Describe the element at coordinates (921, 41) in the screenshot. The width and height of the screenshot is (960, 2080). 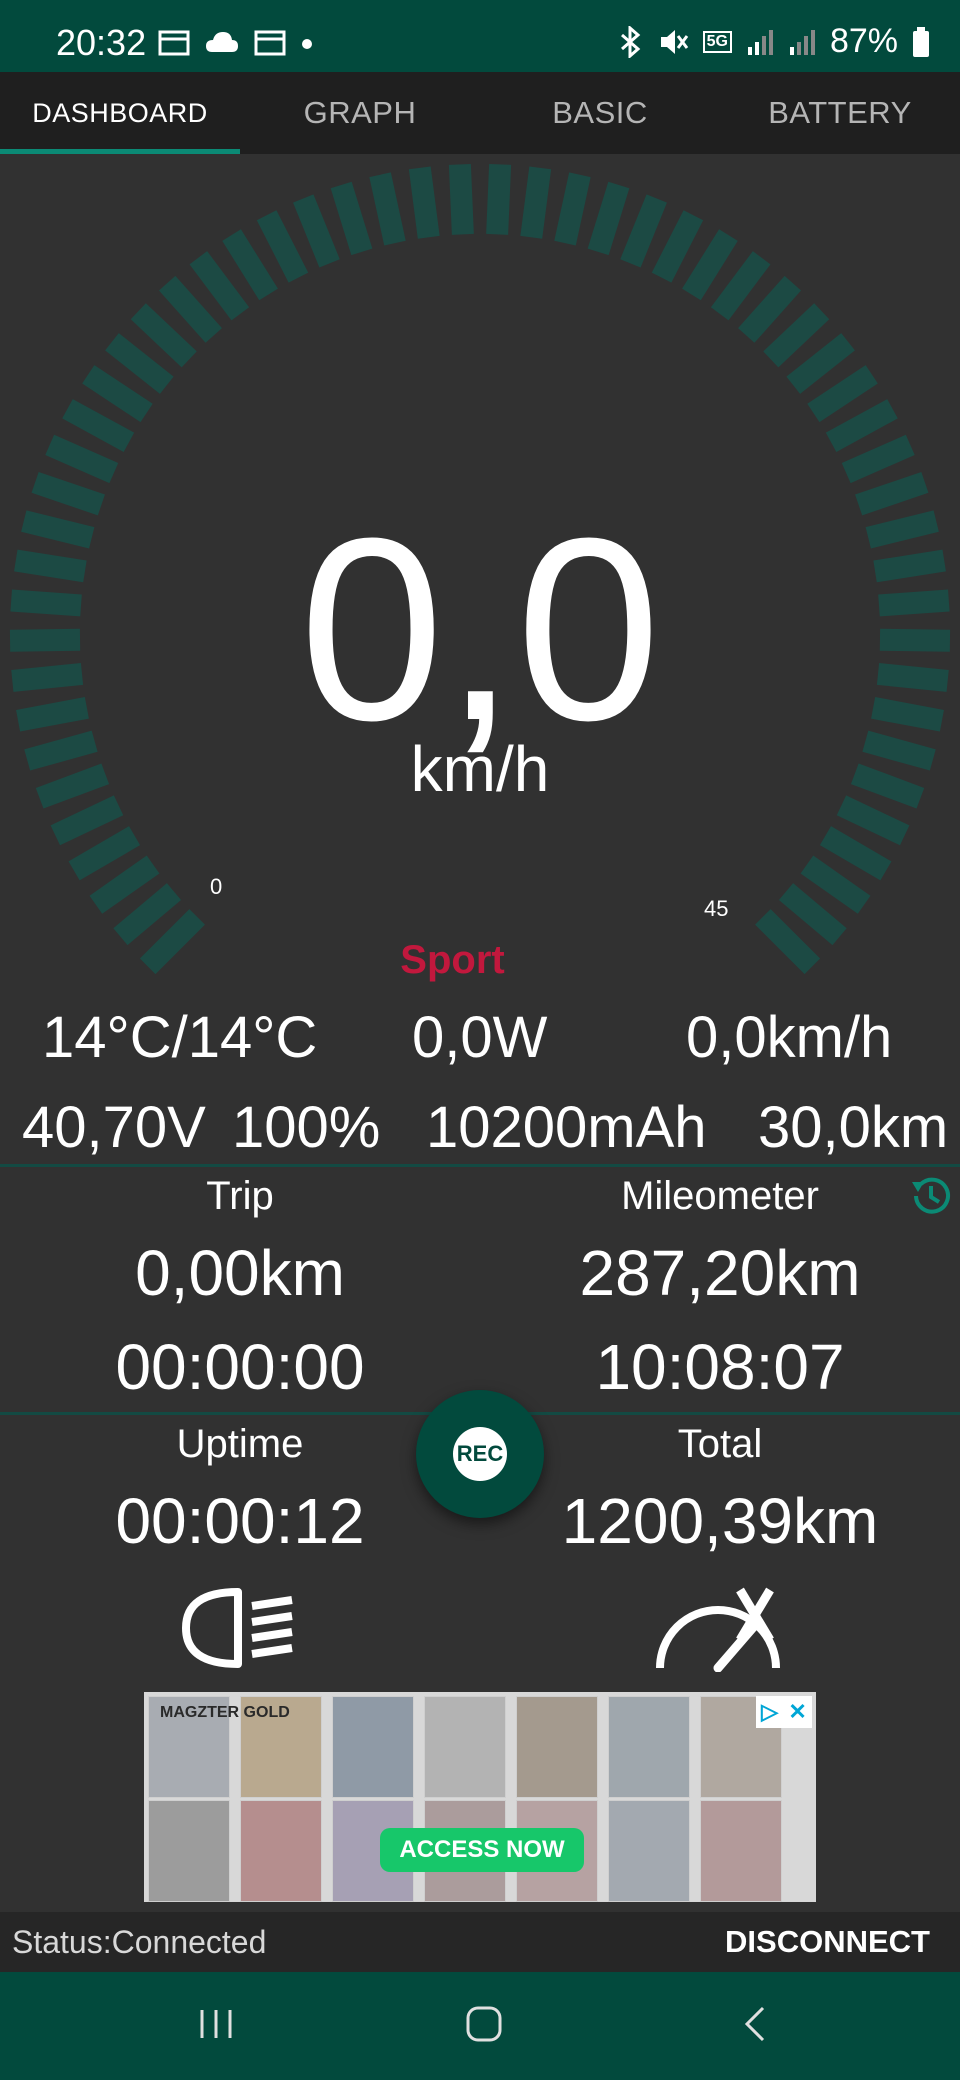
I see `battery-icon` at that location.